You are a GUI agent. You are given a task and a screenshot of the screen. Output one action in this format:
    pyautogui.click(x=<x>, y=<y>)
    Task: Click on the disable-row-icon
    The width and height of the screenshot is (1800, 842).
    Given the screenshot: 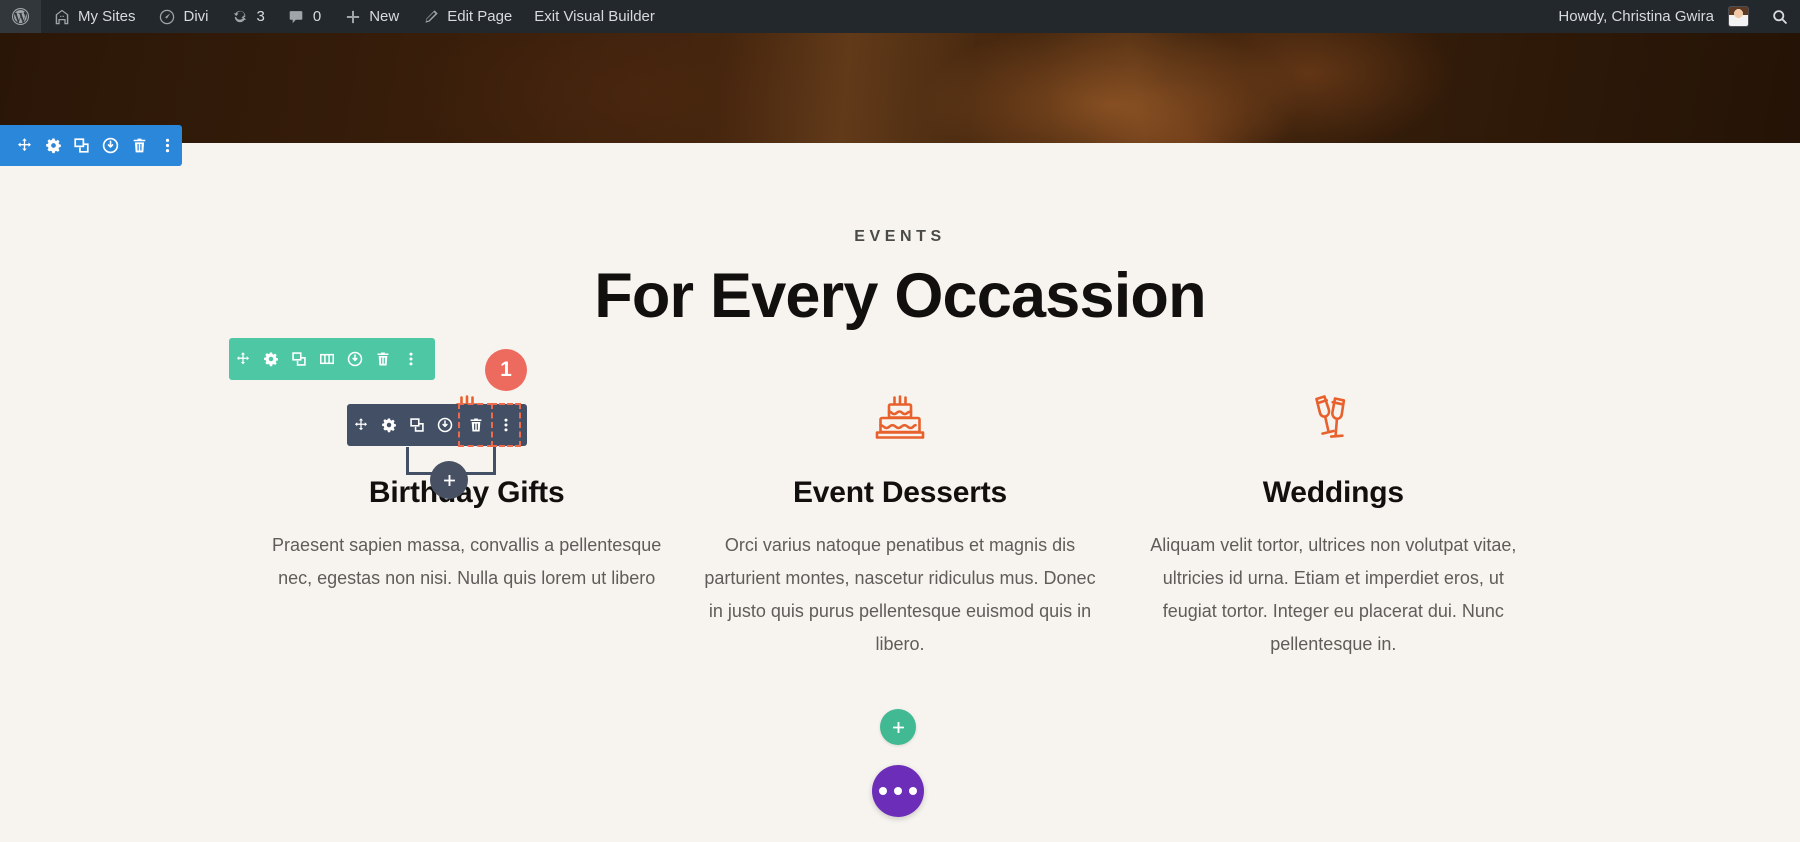 What is the action you would take?
    pyautogui.click(x=355, y=359)
    